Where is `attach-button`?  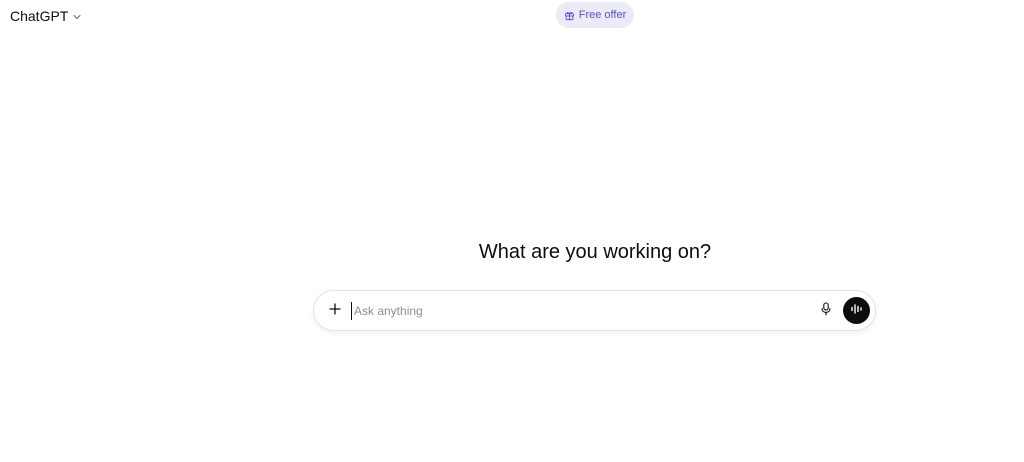 attach-button is located at coordinates (335, 311).